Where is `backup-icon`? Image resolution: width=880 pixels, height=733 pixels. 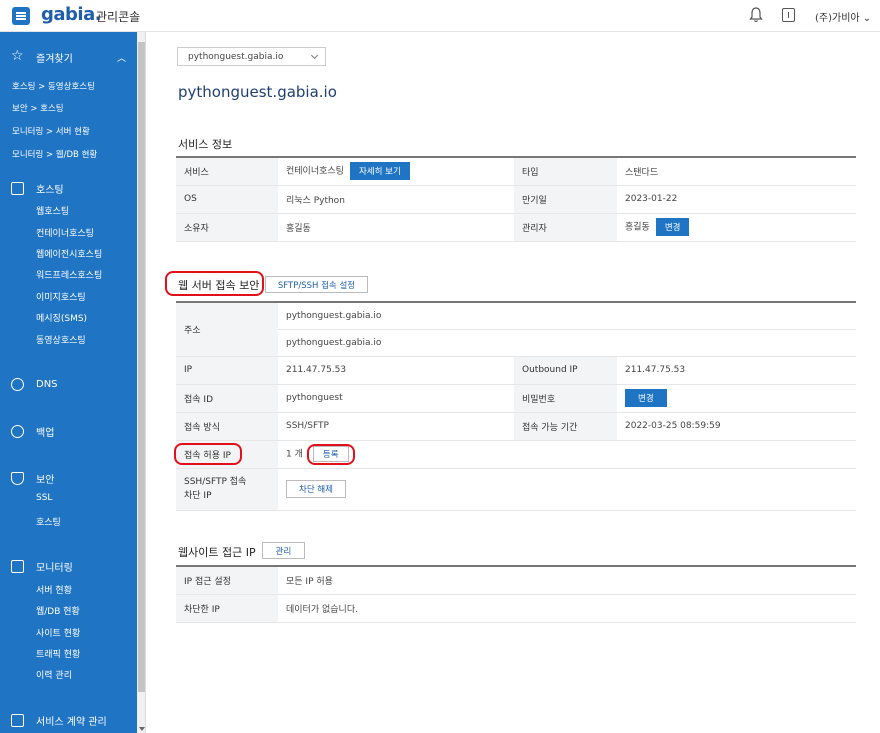 backup-icon is located at coordinates (17, 431).